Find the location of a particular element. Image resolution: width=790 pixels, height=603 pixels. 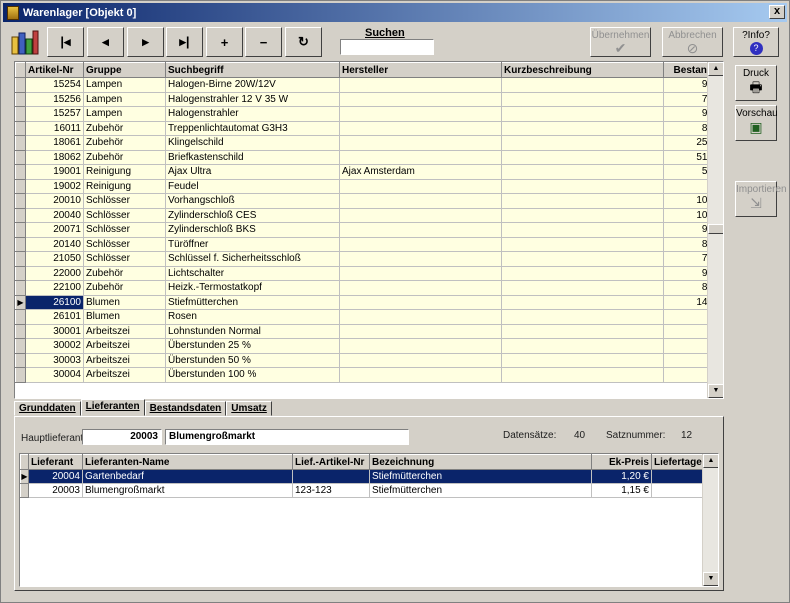

table-row: 30004ArbeitszeiÜberstunden 100 %0 is located at coordinates (365, 375).